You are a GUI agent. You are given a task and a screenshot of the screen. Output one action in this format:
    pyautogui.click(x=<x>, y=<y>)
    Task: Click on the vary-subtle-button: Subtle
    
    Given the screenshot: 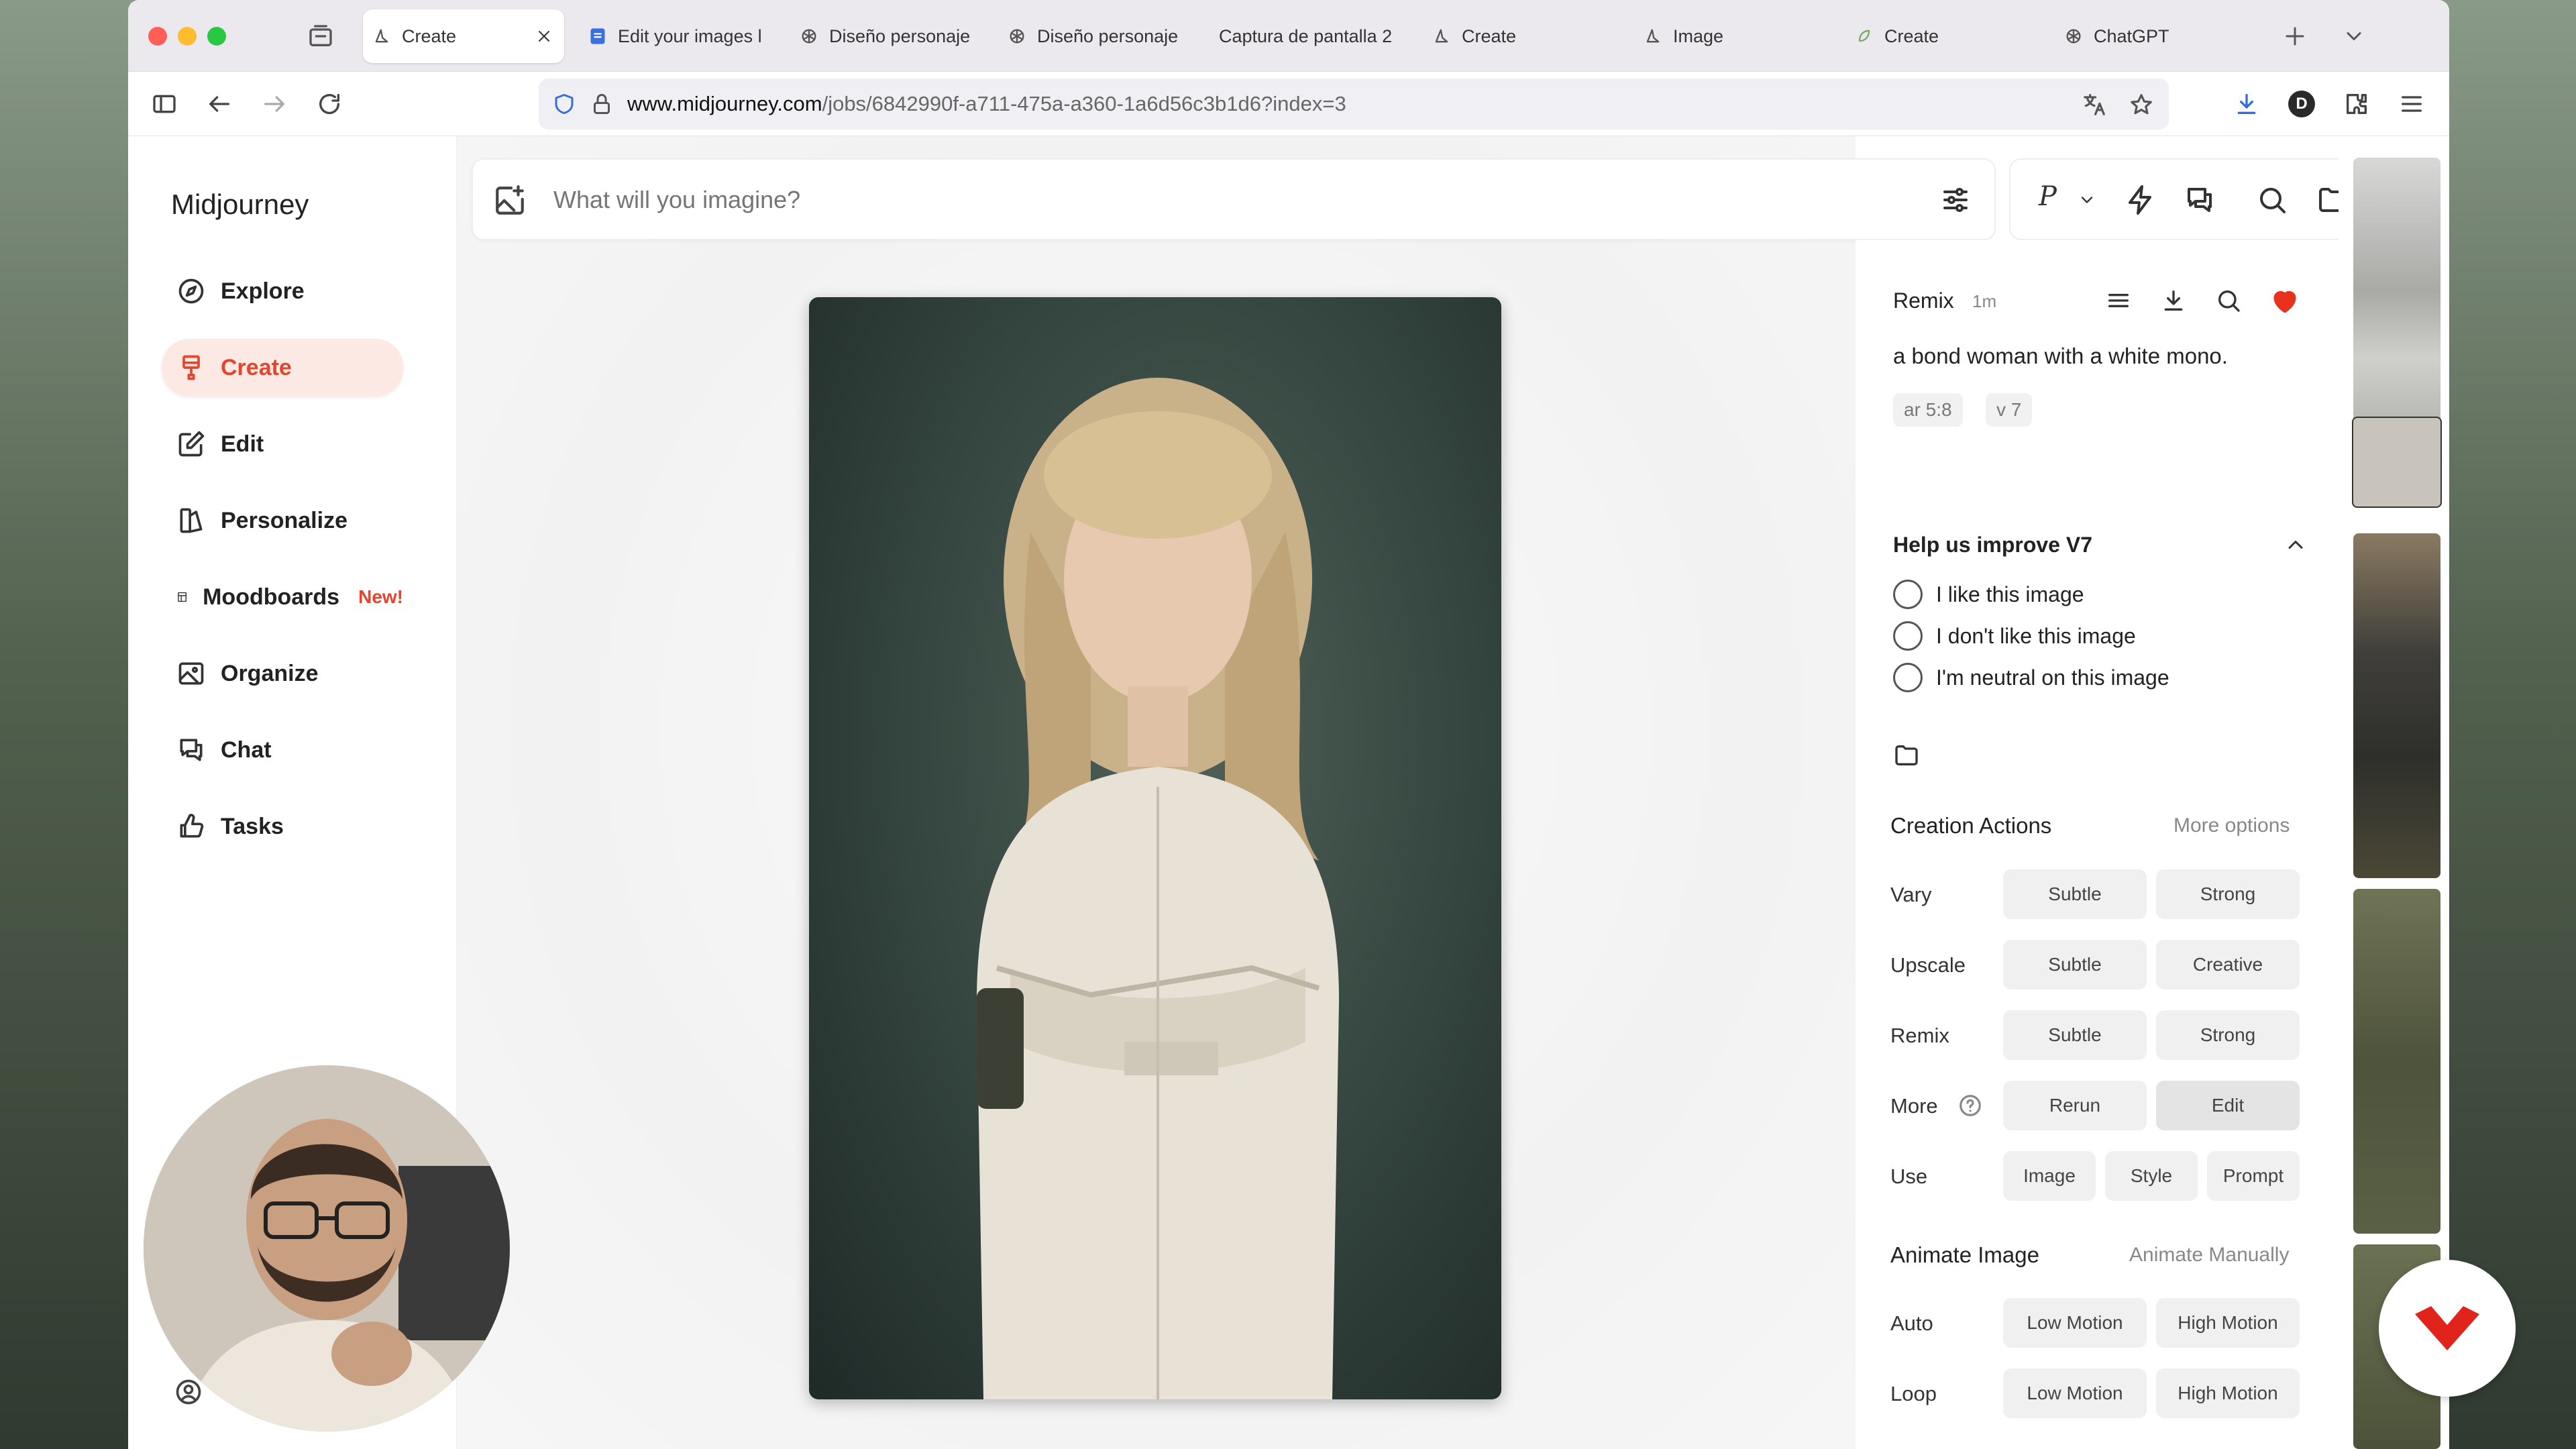 What is the action you would take?
    pyautogui.click(x=2075, y=894)
    